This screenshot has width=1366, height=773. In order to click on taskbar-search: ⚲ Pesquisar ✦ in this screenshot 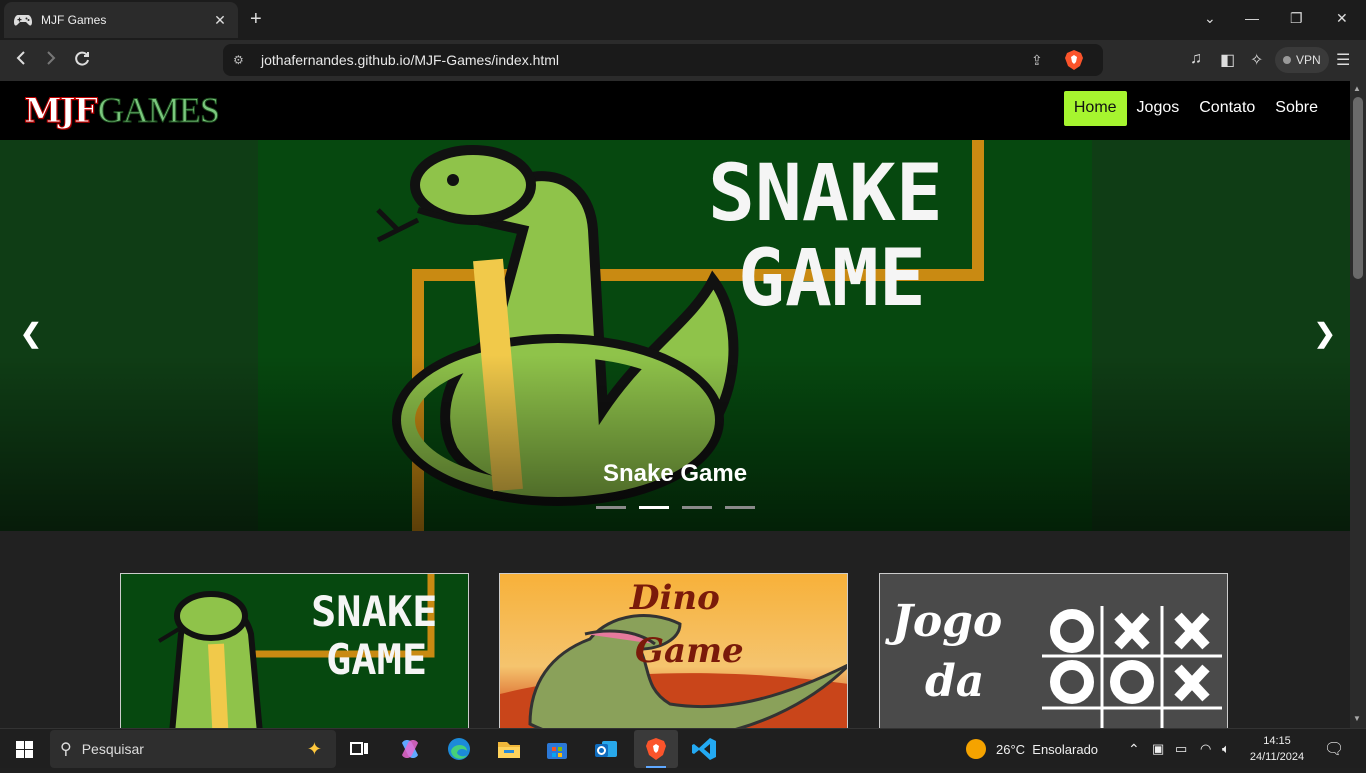, I will do `click(193, 749)`.